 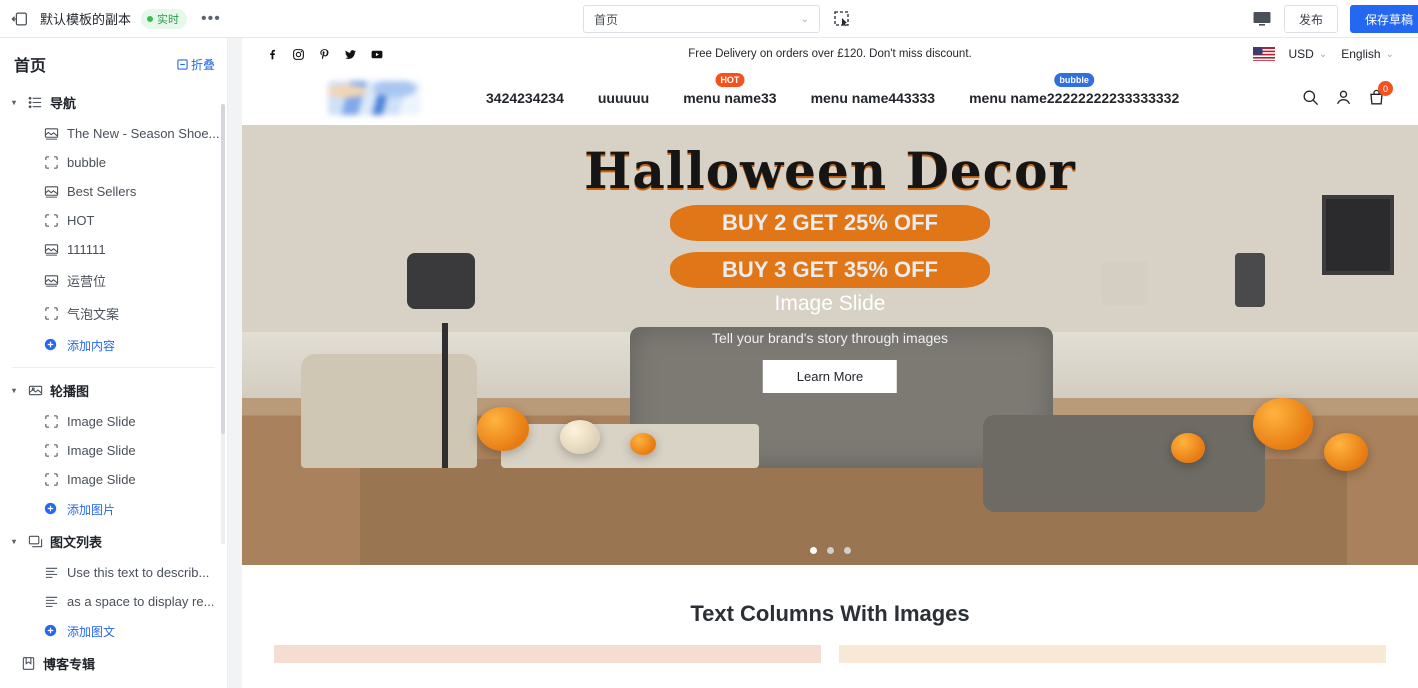 What do you see at coordinates (102, 191) in the screenshot?
I see `sidebar-item-label: Best Sellers` at bounding box center [102, 191].